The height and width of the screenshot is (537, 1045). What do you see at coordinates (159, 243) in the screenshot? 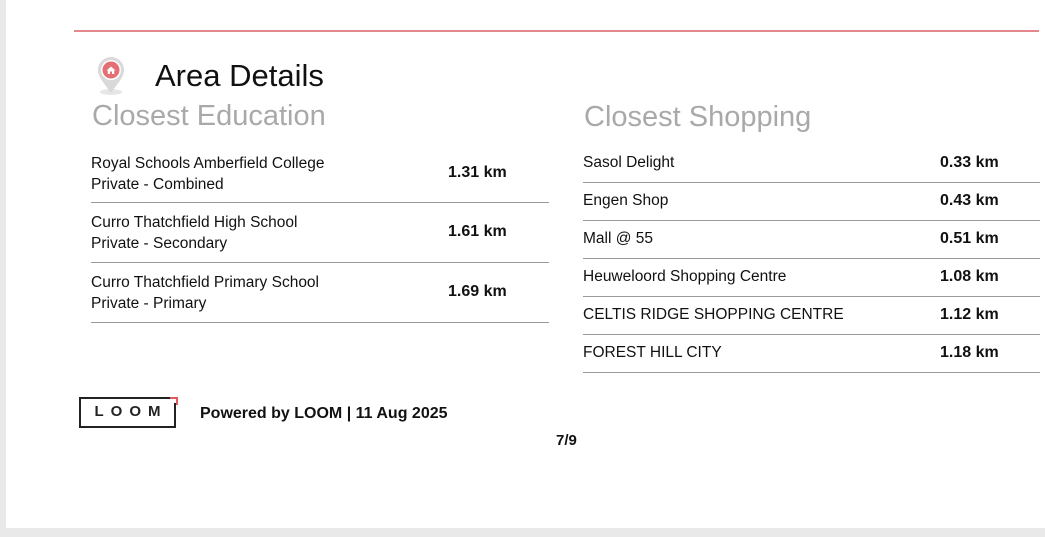
I see `school-type: Private - Secondary` at bounding box center [159, 243].